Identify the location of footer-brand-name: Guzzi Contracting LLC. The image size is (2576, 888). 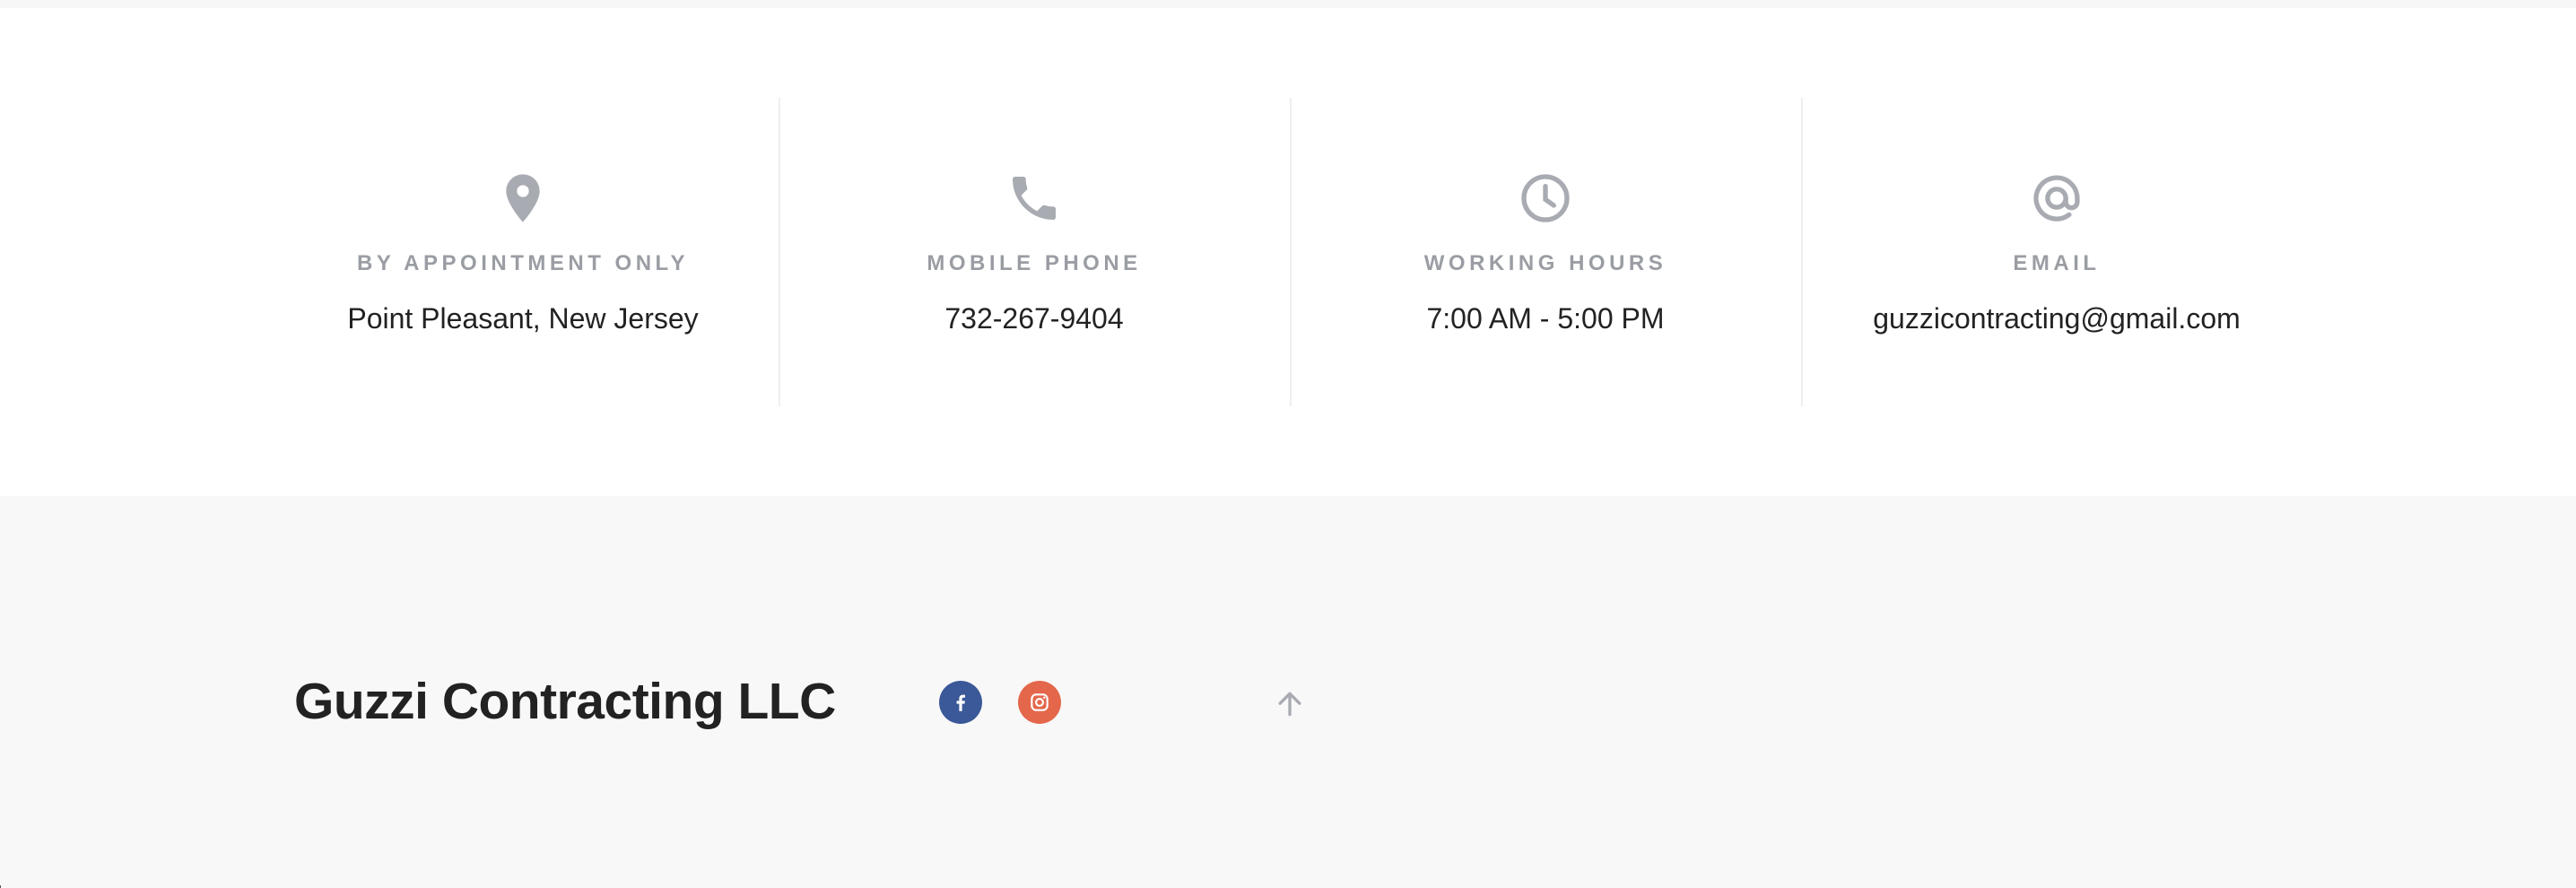
(565, 701).